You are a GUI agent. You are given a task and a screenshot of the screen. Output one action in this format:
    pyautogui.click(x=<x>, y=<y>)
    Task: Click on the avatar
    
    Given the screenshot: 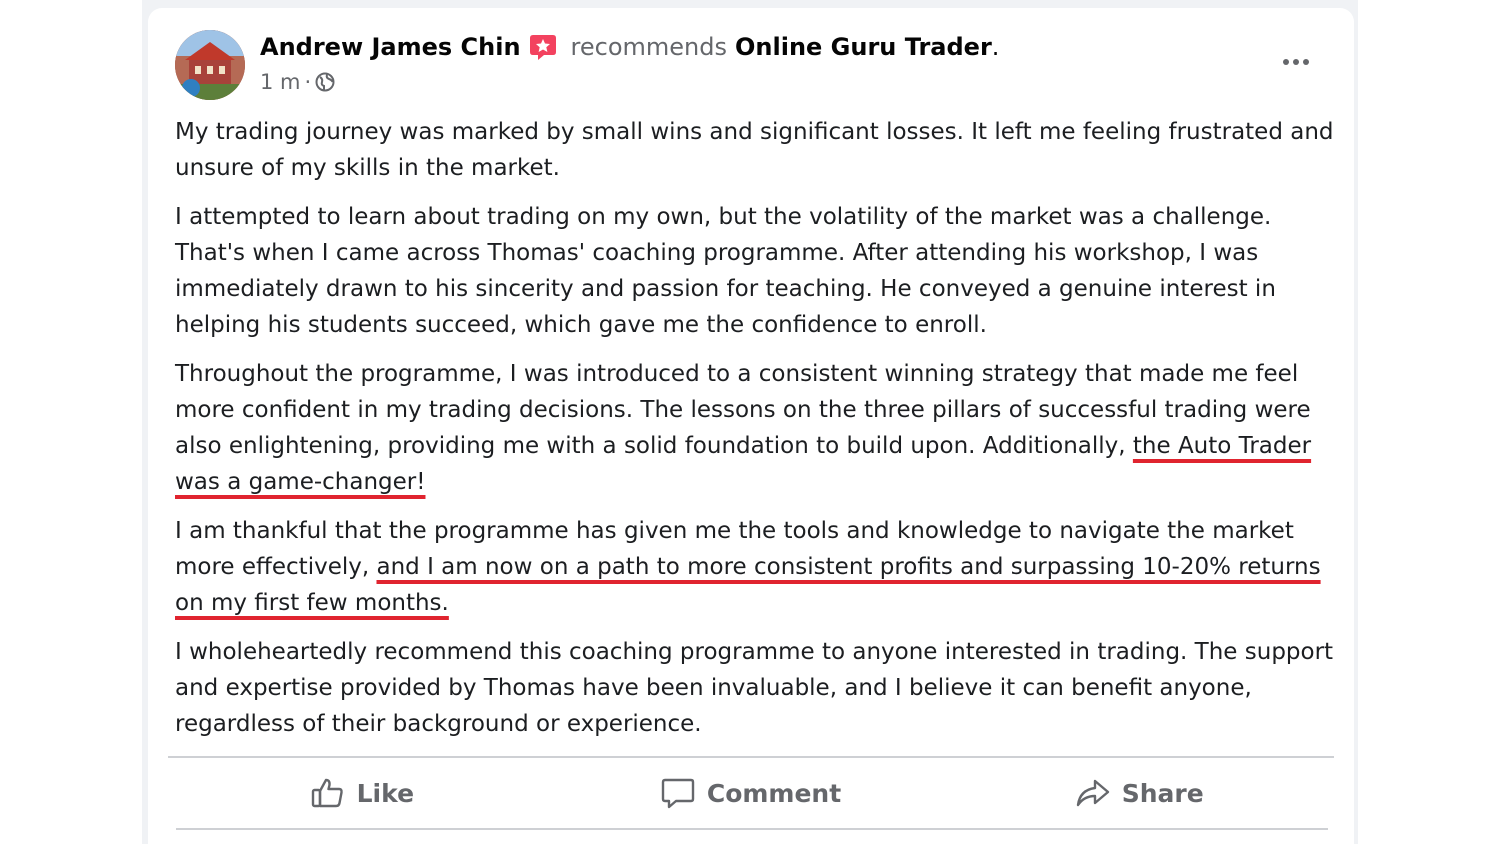 What is the action you would take?
    pyautogui.click(x=210, y=65)
    